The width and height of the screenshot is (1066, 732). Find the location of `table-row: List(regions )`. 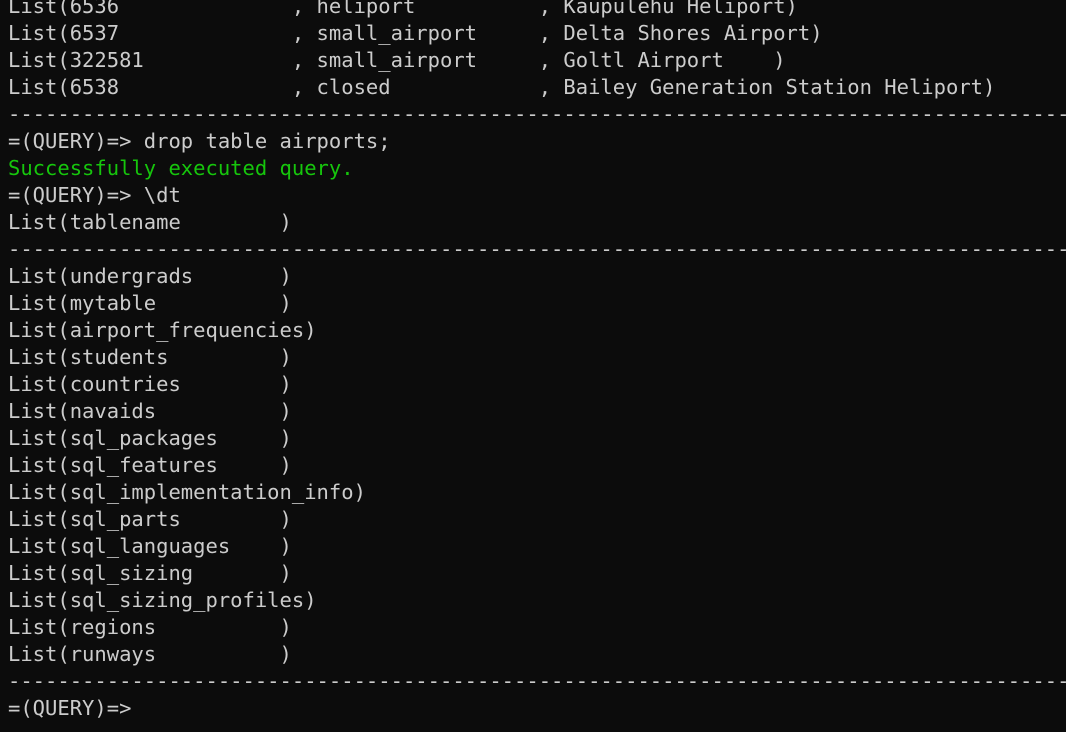

table-row: List(regions ) is located at coordinates (150, 627).